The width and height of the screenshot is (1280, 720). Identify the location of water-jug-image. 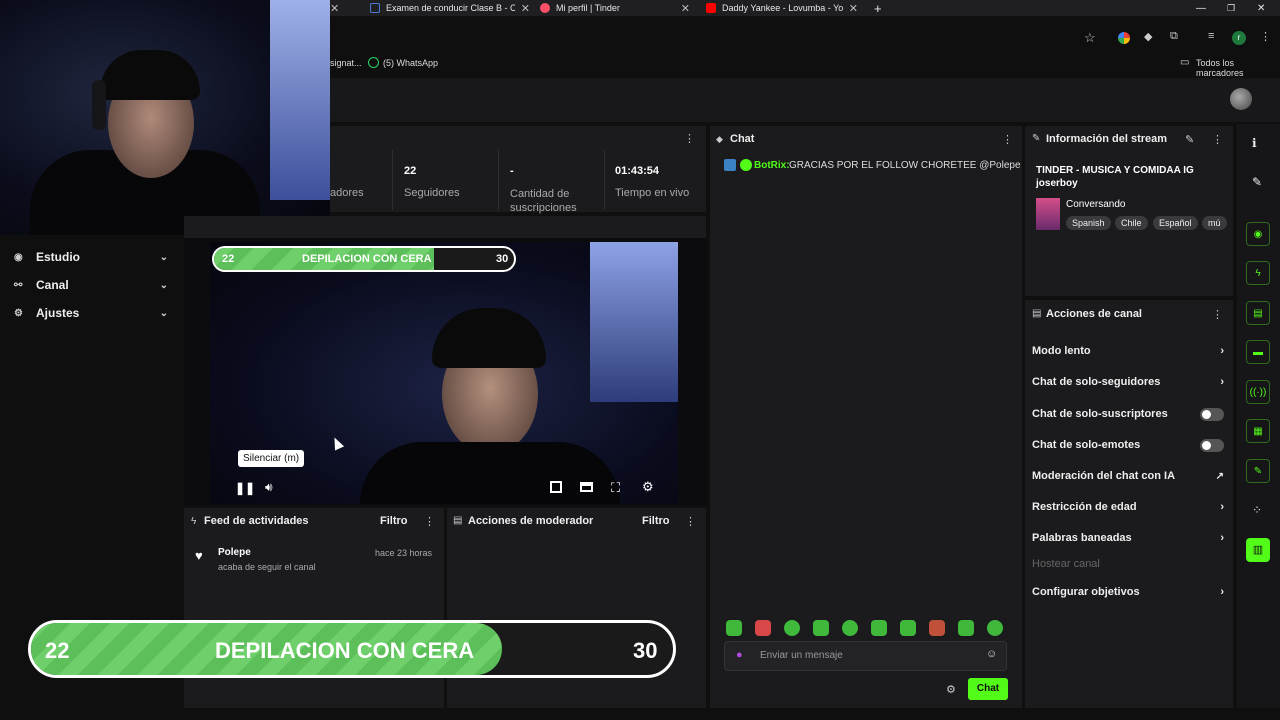
(300, 100).